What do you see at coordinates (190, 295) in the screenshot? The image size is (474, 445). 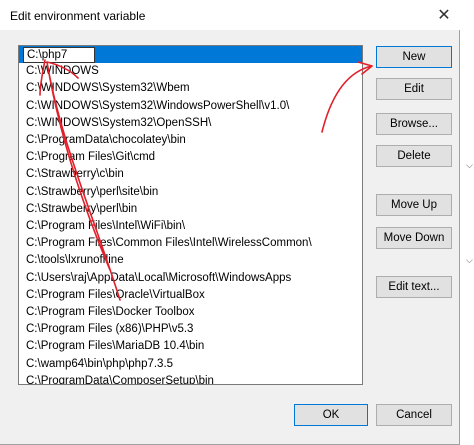 I see `list-item: C:\Program Files\Oracle\VirtualBox` at bounding box center [190, 295].